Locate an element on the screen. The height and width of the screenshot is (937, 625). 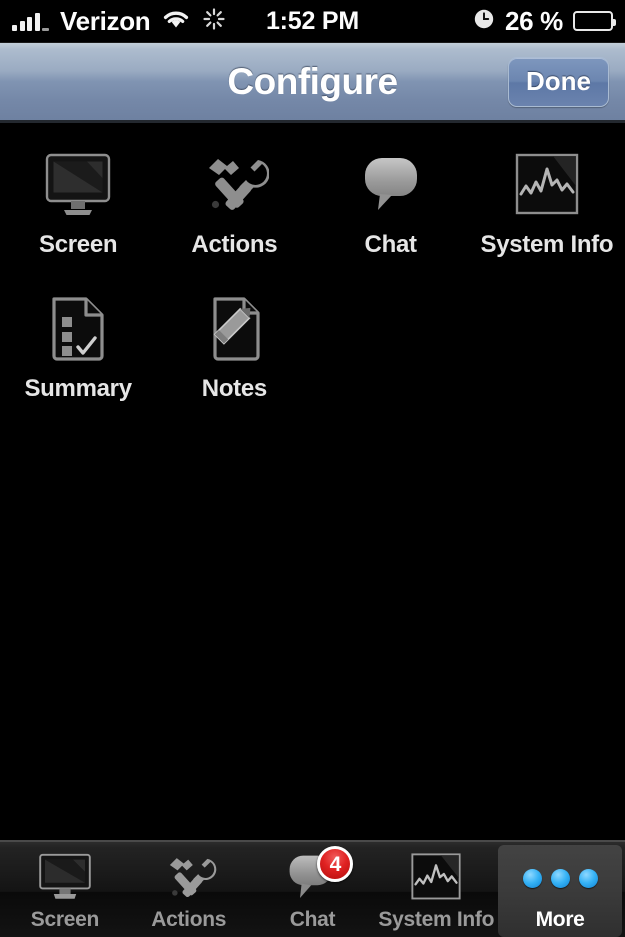
tab-system-info: System Info is located at coordinates (436, 891).